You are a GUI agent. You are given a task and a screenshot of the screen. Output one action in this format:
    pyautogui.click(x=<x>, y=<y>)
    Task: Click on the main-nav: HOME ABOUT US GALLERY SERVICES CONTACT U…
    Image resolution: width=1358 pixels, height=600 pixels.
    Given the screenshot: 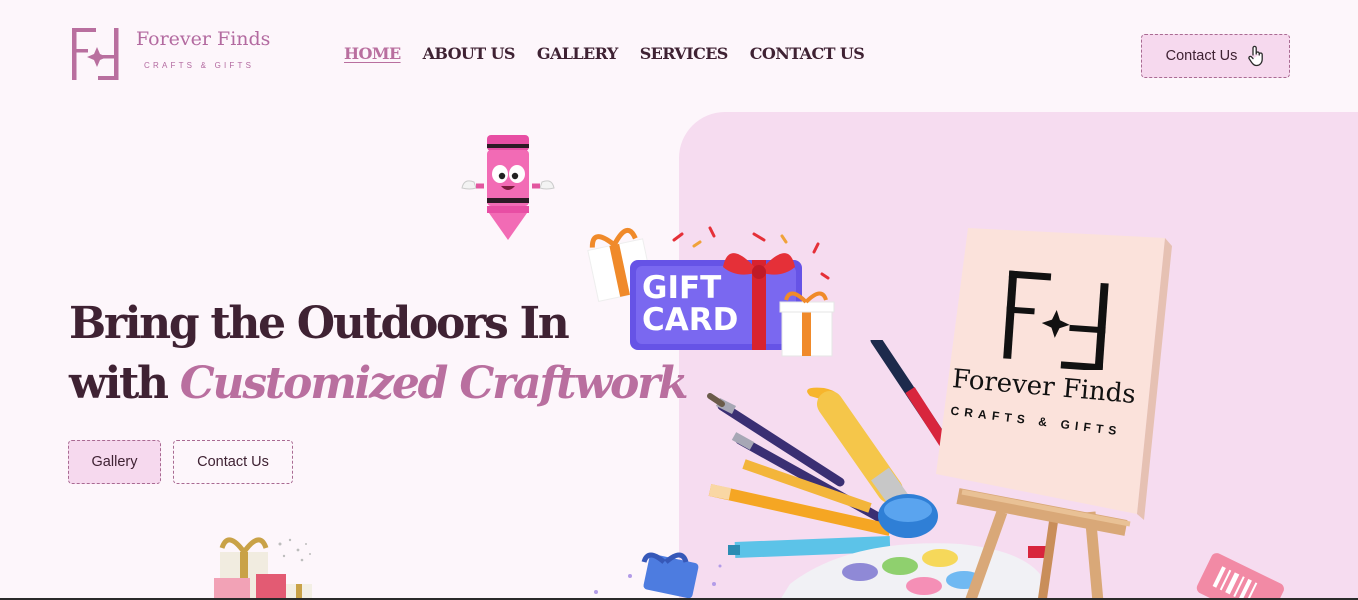 What is the action you would take?
    pyautogui.click(x=604, y=53)
    